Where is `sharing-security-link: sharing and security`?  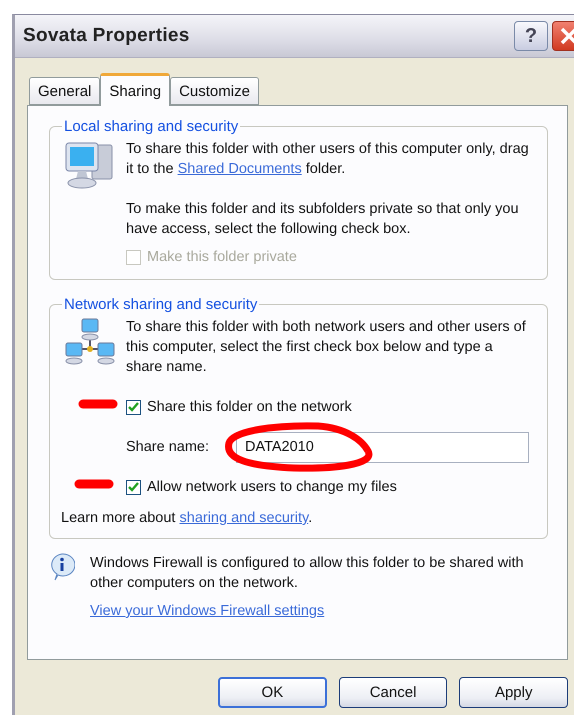
sharing-security-link: sharing and security is located at coordinates (244, 518).